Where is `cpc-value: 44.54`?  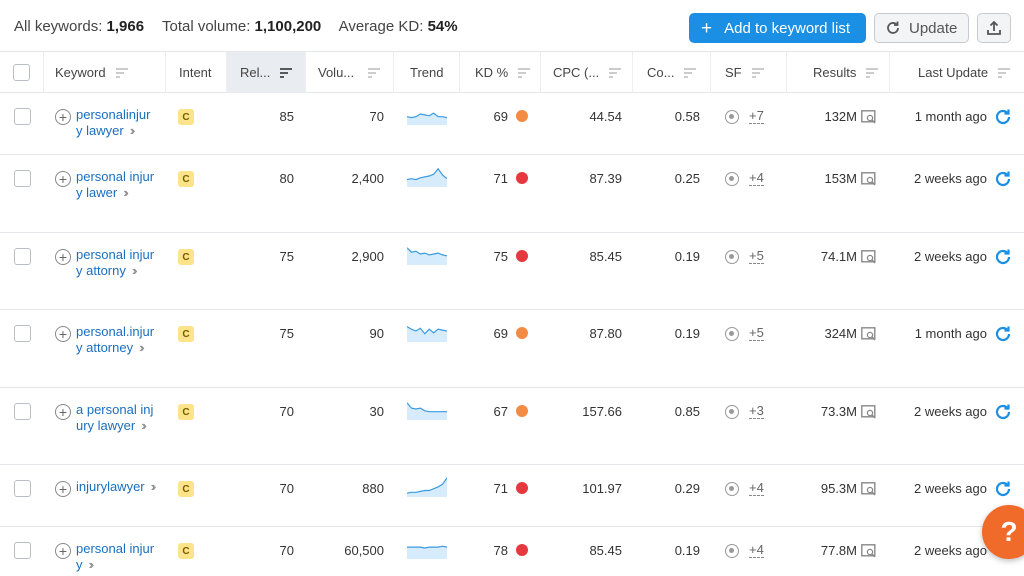 cpc-value: 44.54 is located at coordinates (605, 116).